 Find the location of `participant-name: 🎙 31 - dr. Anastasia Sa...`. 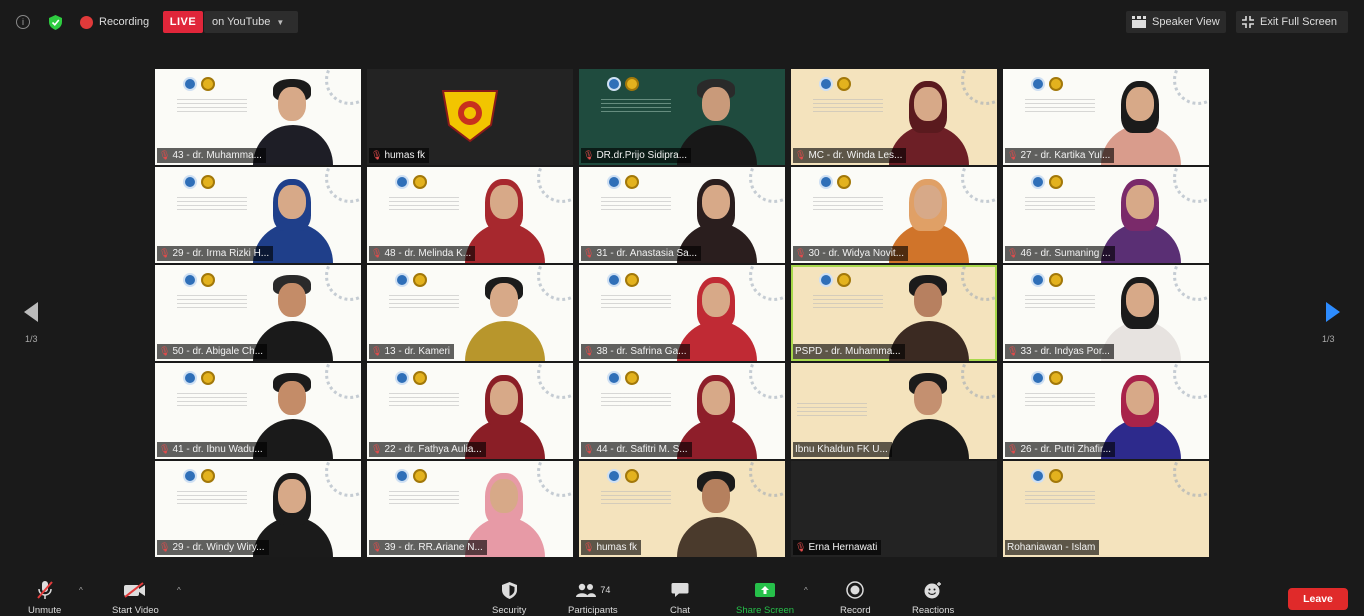

participant-name: 🎙 31 - dr. Anastasia Sa... is located at coordinates (641, 253).